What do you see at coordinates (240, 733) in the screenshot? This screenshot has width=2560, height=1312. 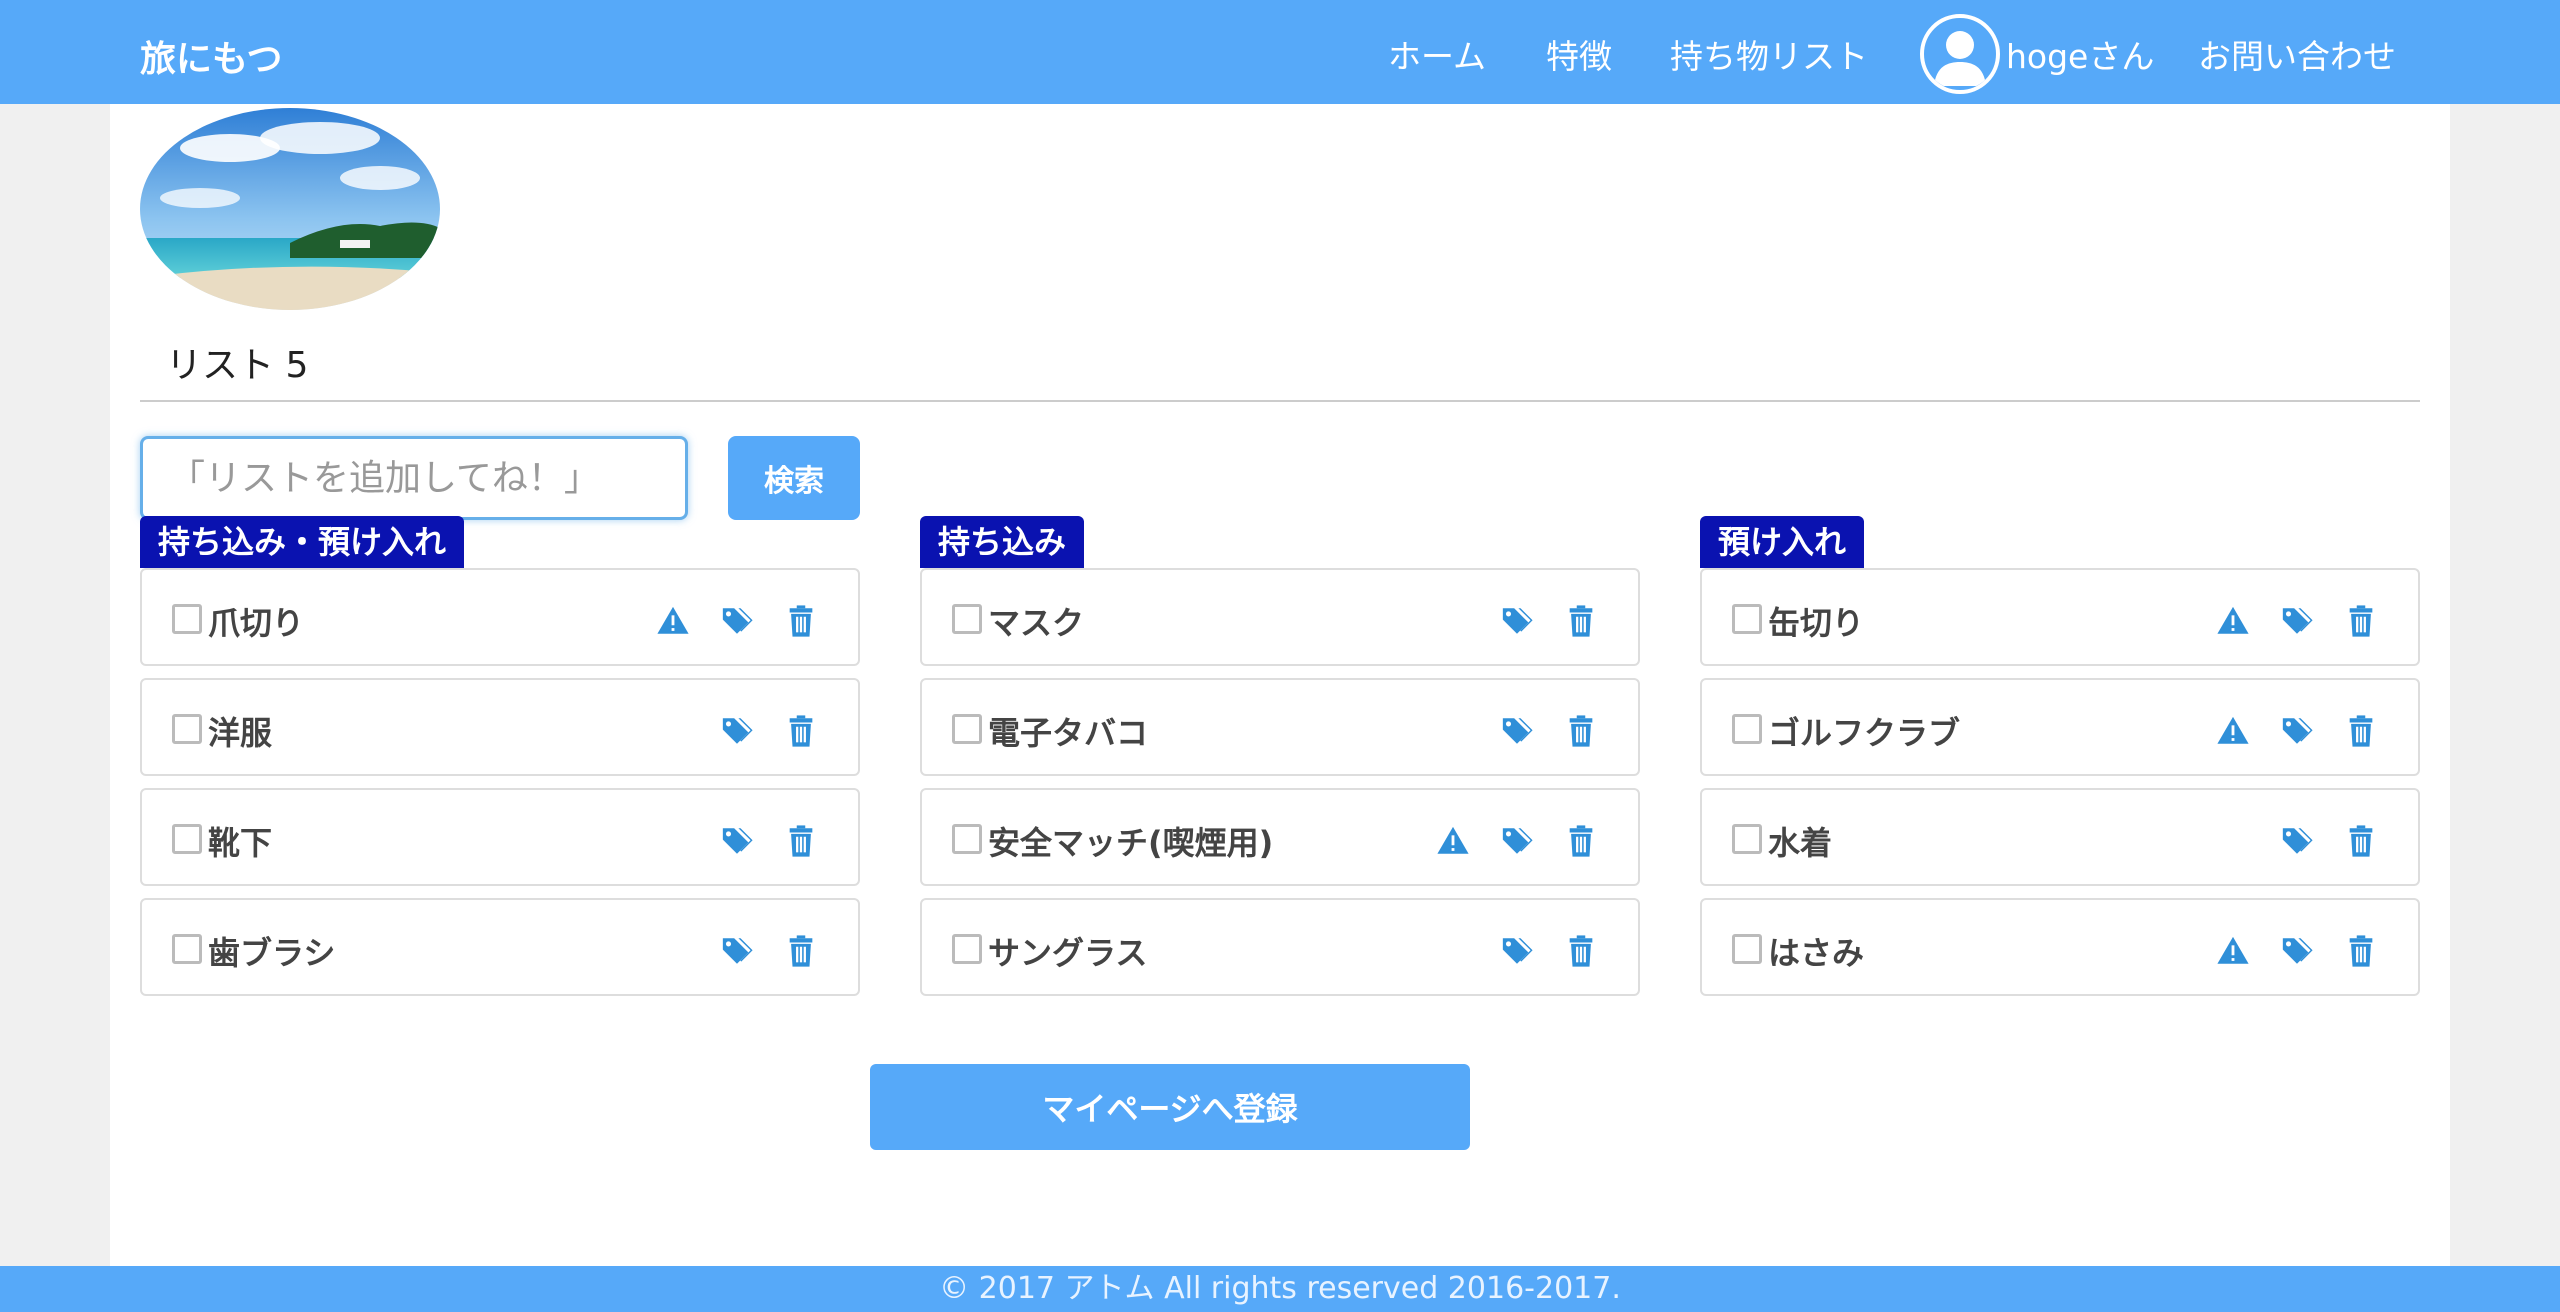 I see `item-label: 洋服` at bounding box center [240, 733].